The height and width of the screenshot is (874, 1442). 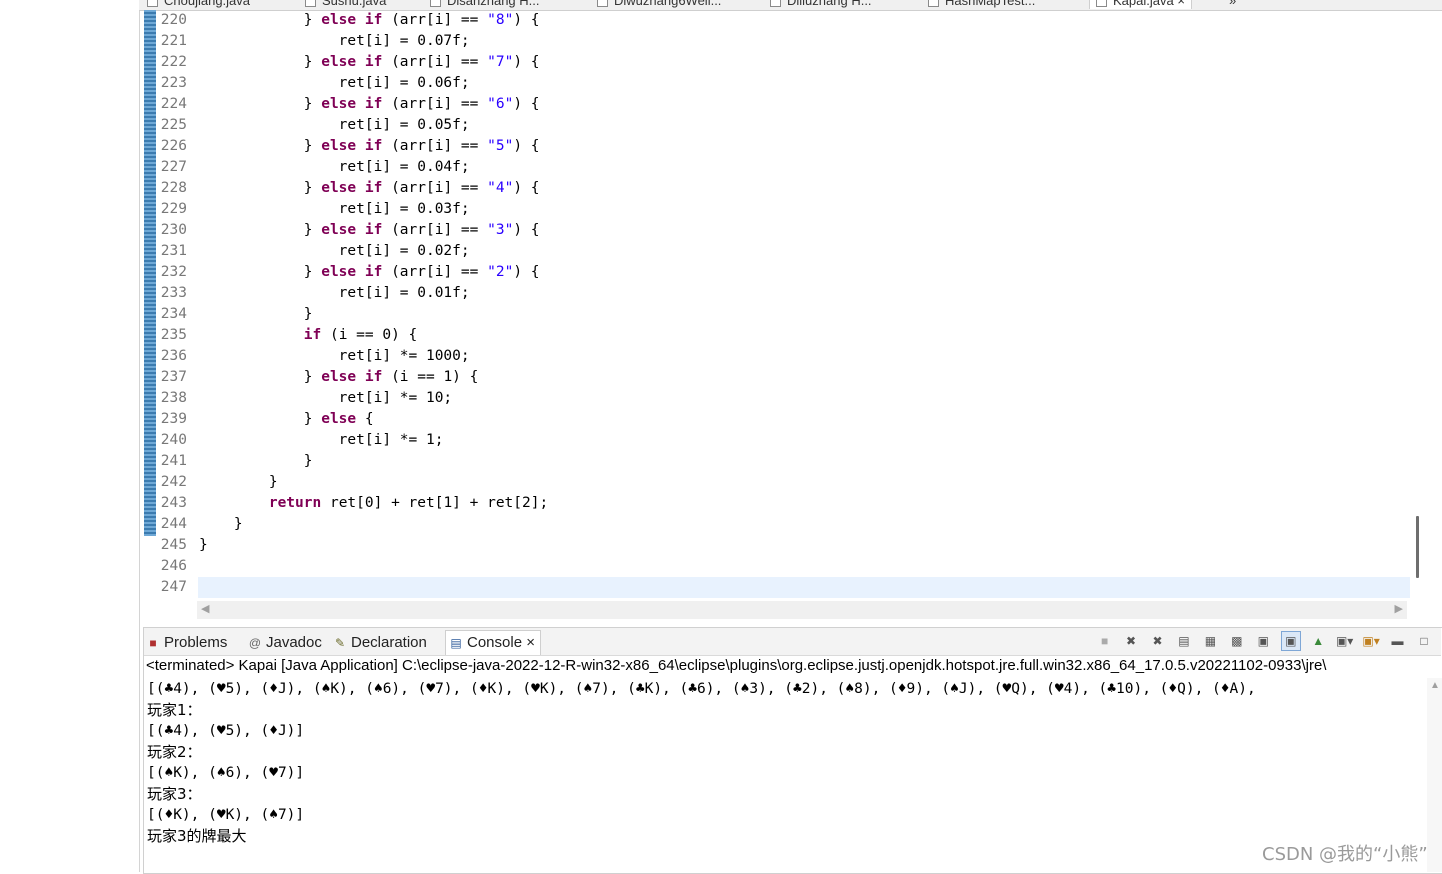 What do you see at coordinates (782, 356) in the screenshot?
I see `code-line: 236 ret[i] *= 1000;` at bounding box center [782, 356].